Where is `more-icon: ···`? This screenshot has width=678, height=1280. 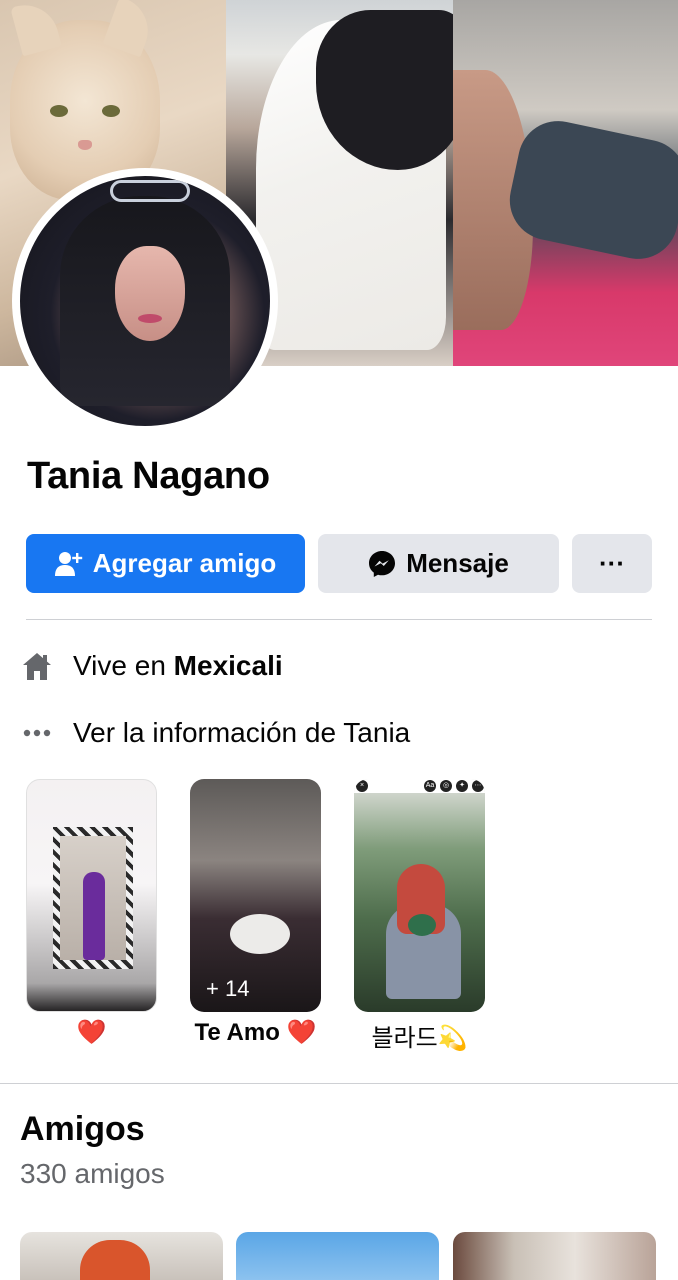 more-icon: ··· is located at coordinates (612, 563).